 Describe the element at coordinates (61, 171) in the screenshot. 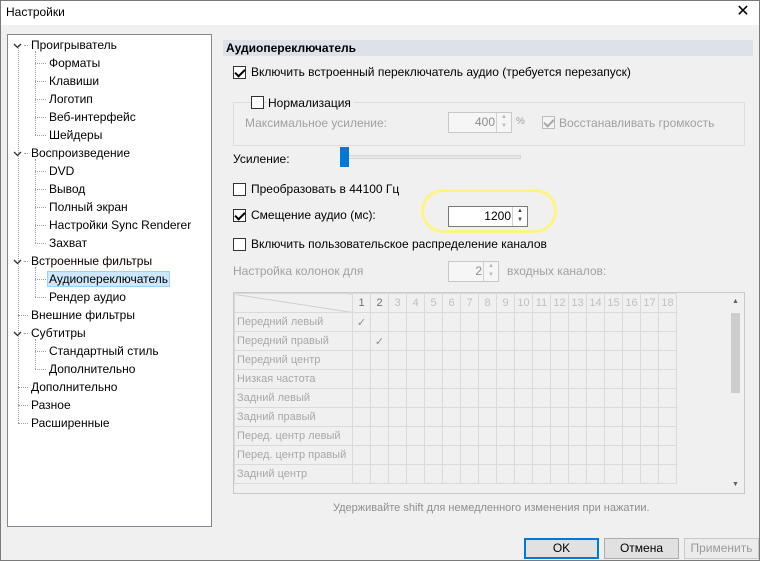

I see `tree-item: DVD` at that location.